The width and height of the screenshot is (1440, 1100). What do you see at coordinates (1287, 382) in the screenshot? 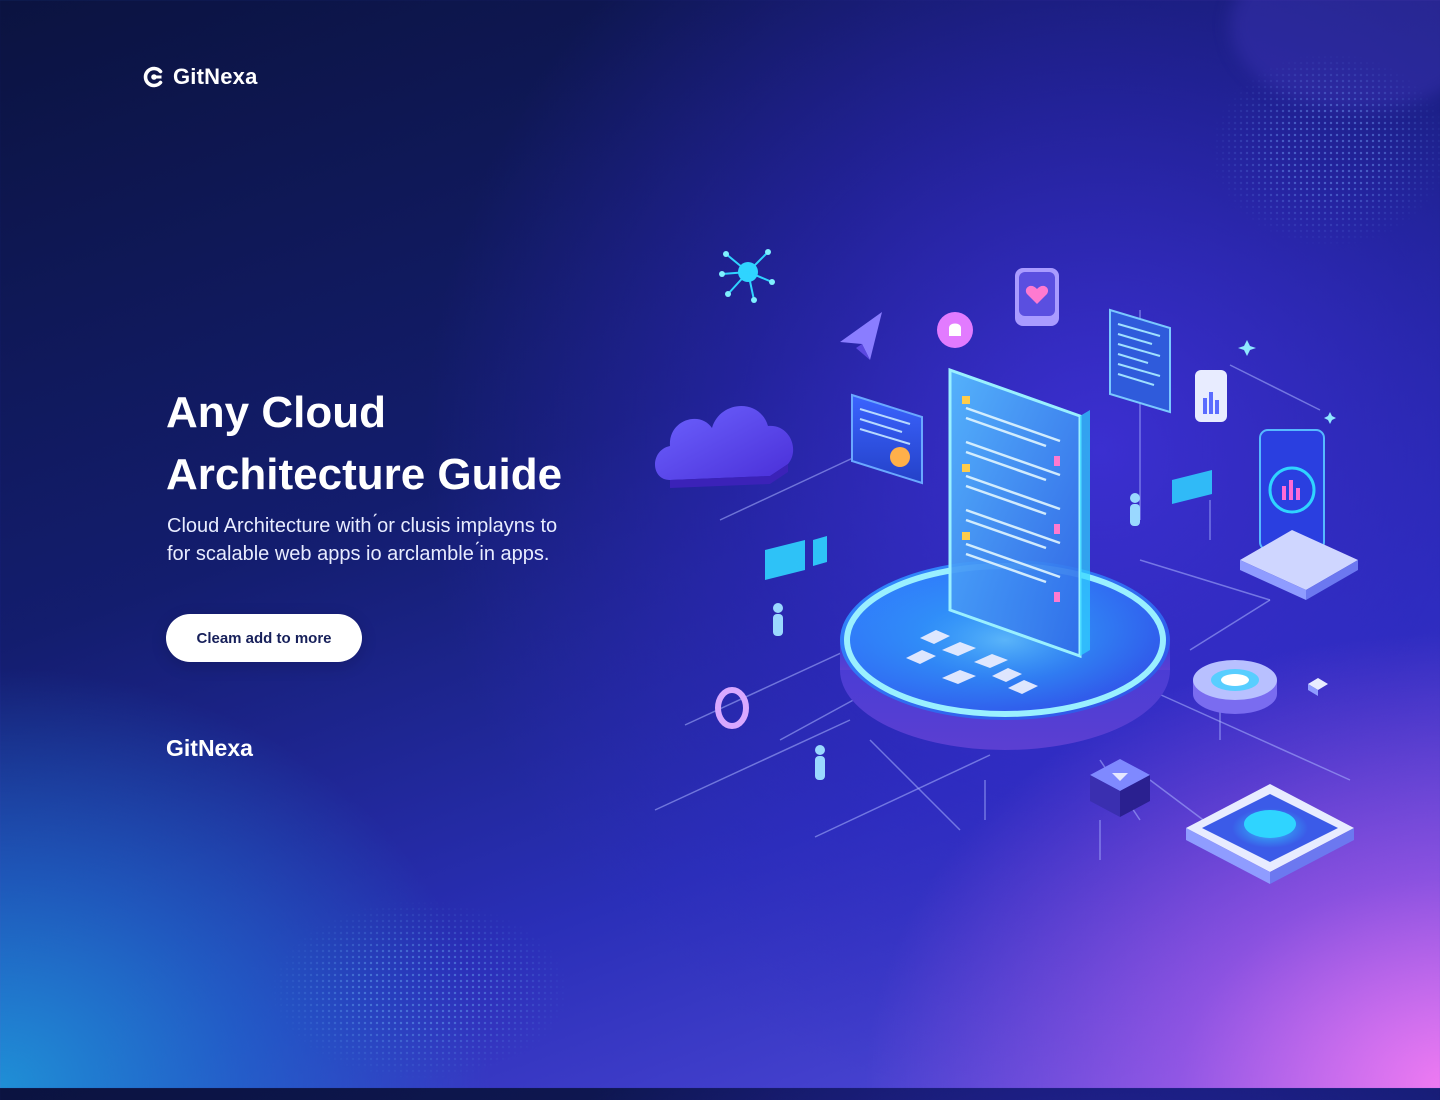
I see `sparkle-icons` at bounding box center [1287, 382].